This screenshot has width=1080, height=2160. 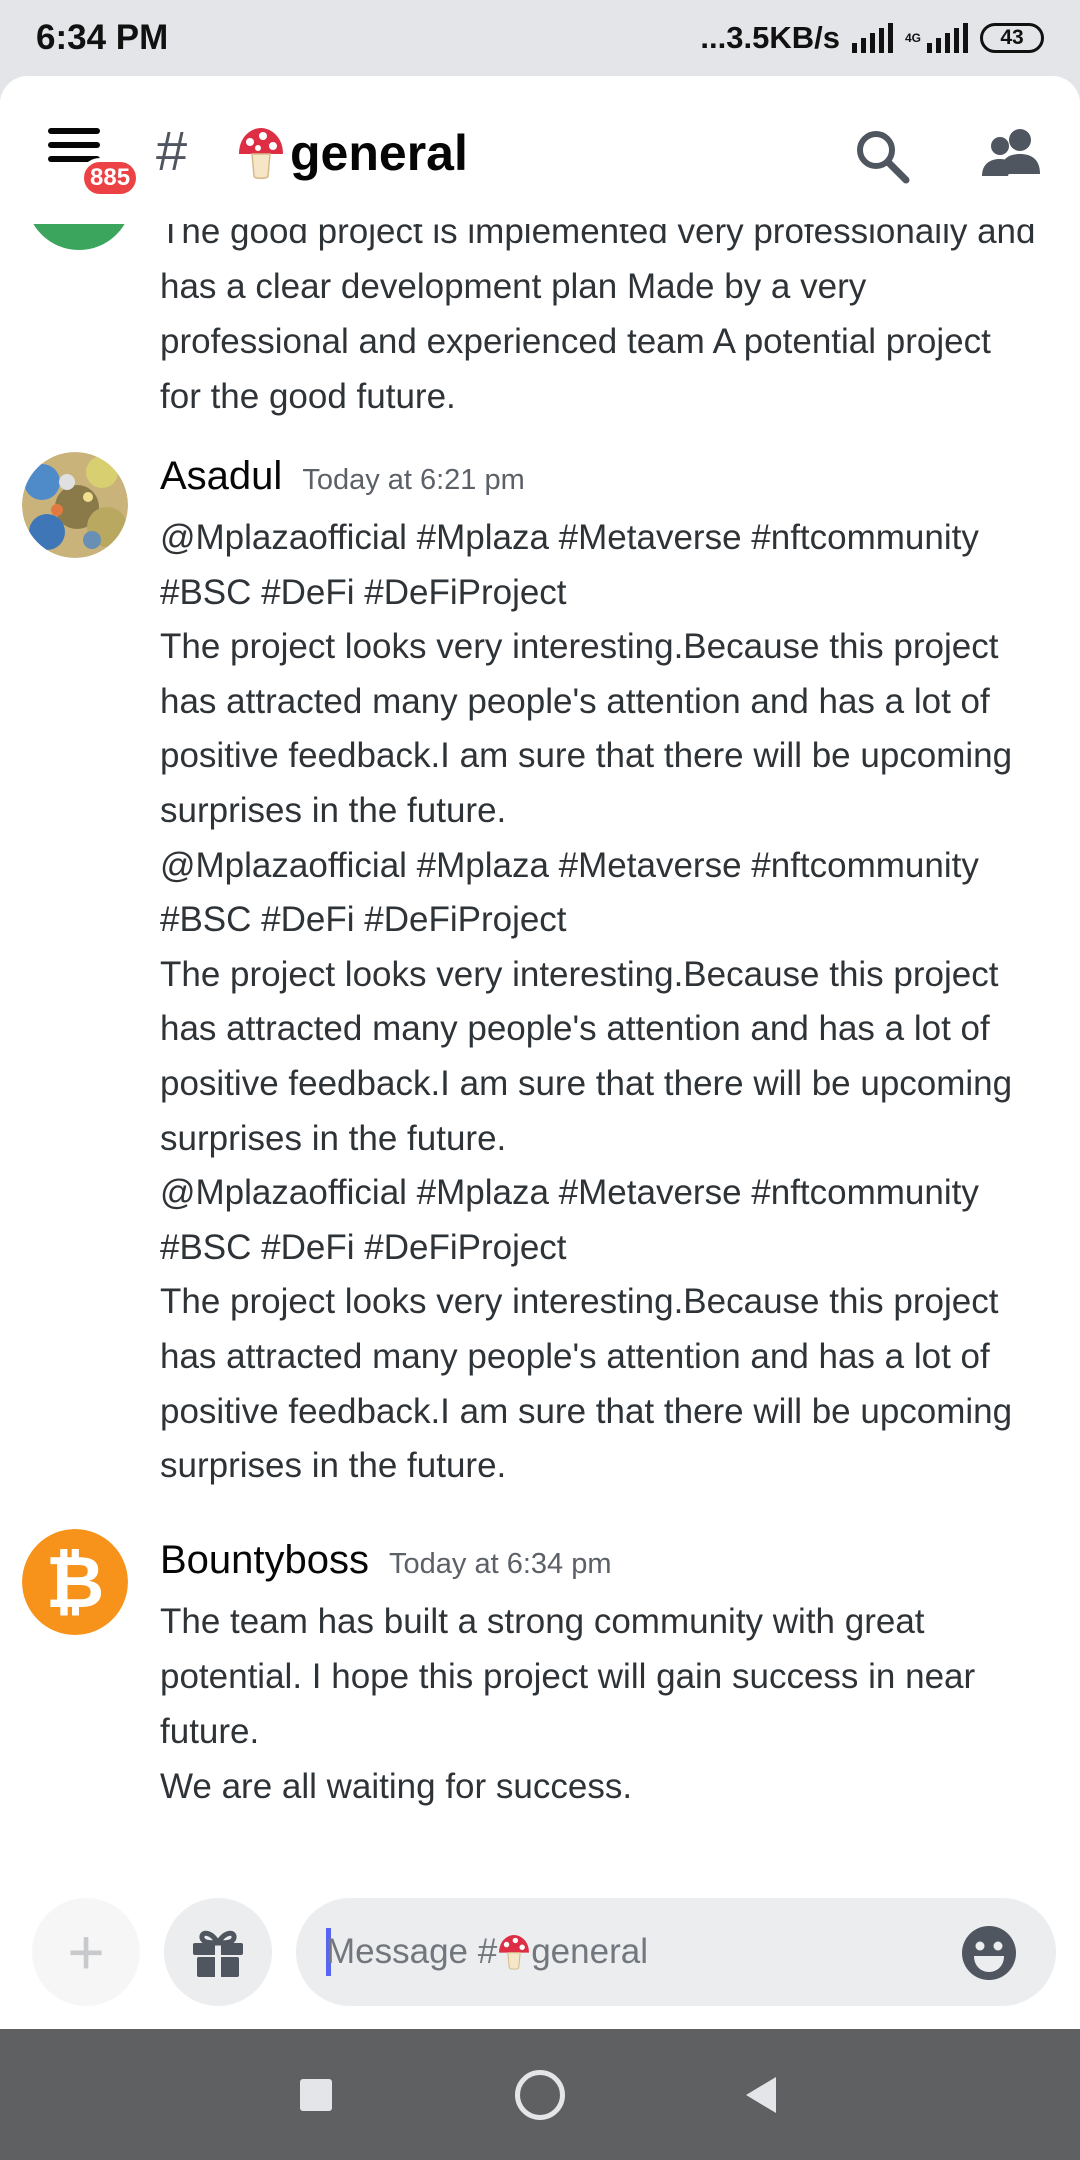 I want to click on placeholder-channel: general, so click(x=589, y=1951).